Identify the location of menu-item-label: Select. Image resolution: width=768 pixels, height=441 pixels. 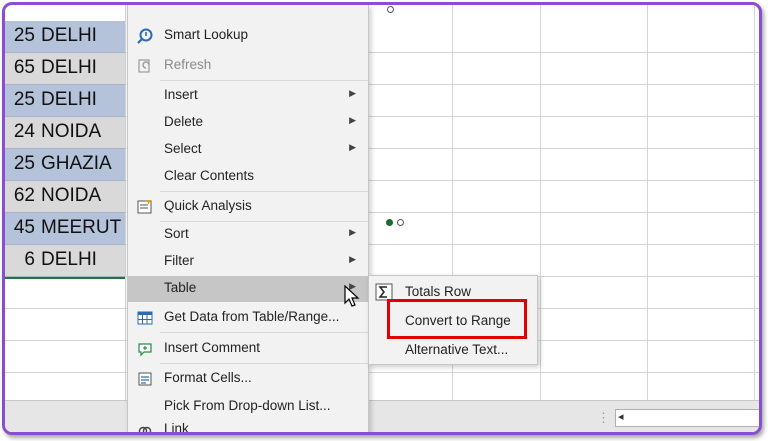
(183, 148).